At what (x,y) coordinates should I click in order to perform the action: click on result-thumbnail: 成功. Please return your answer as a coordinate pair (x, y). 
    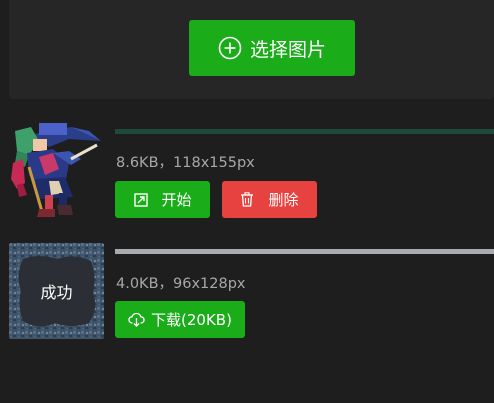
    Looking at the image, I should click on (56, 291).